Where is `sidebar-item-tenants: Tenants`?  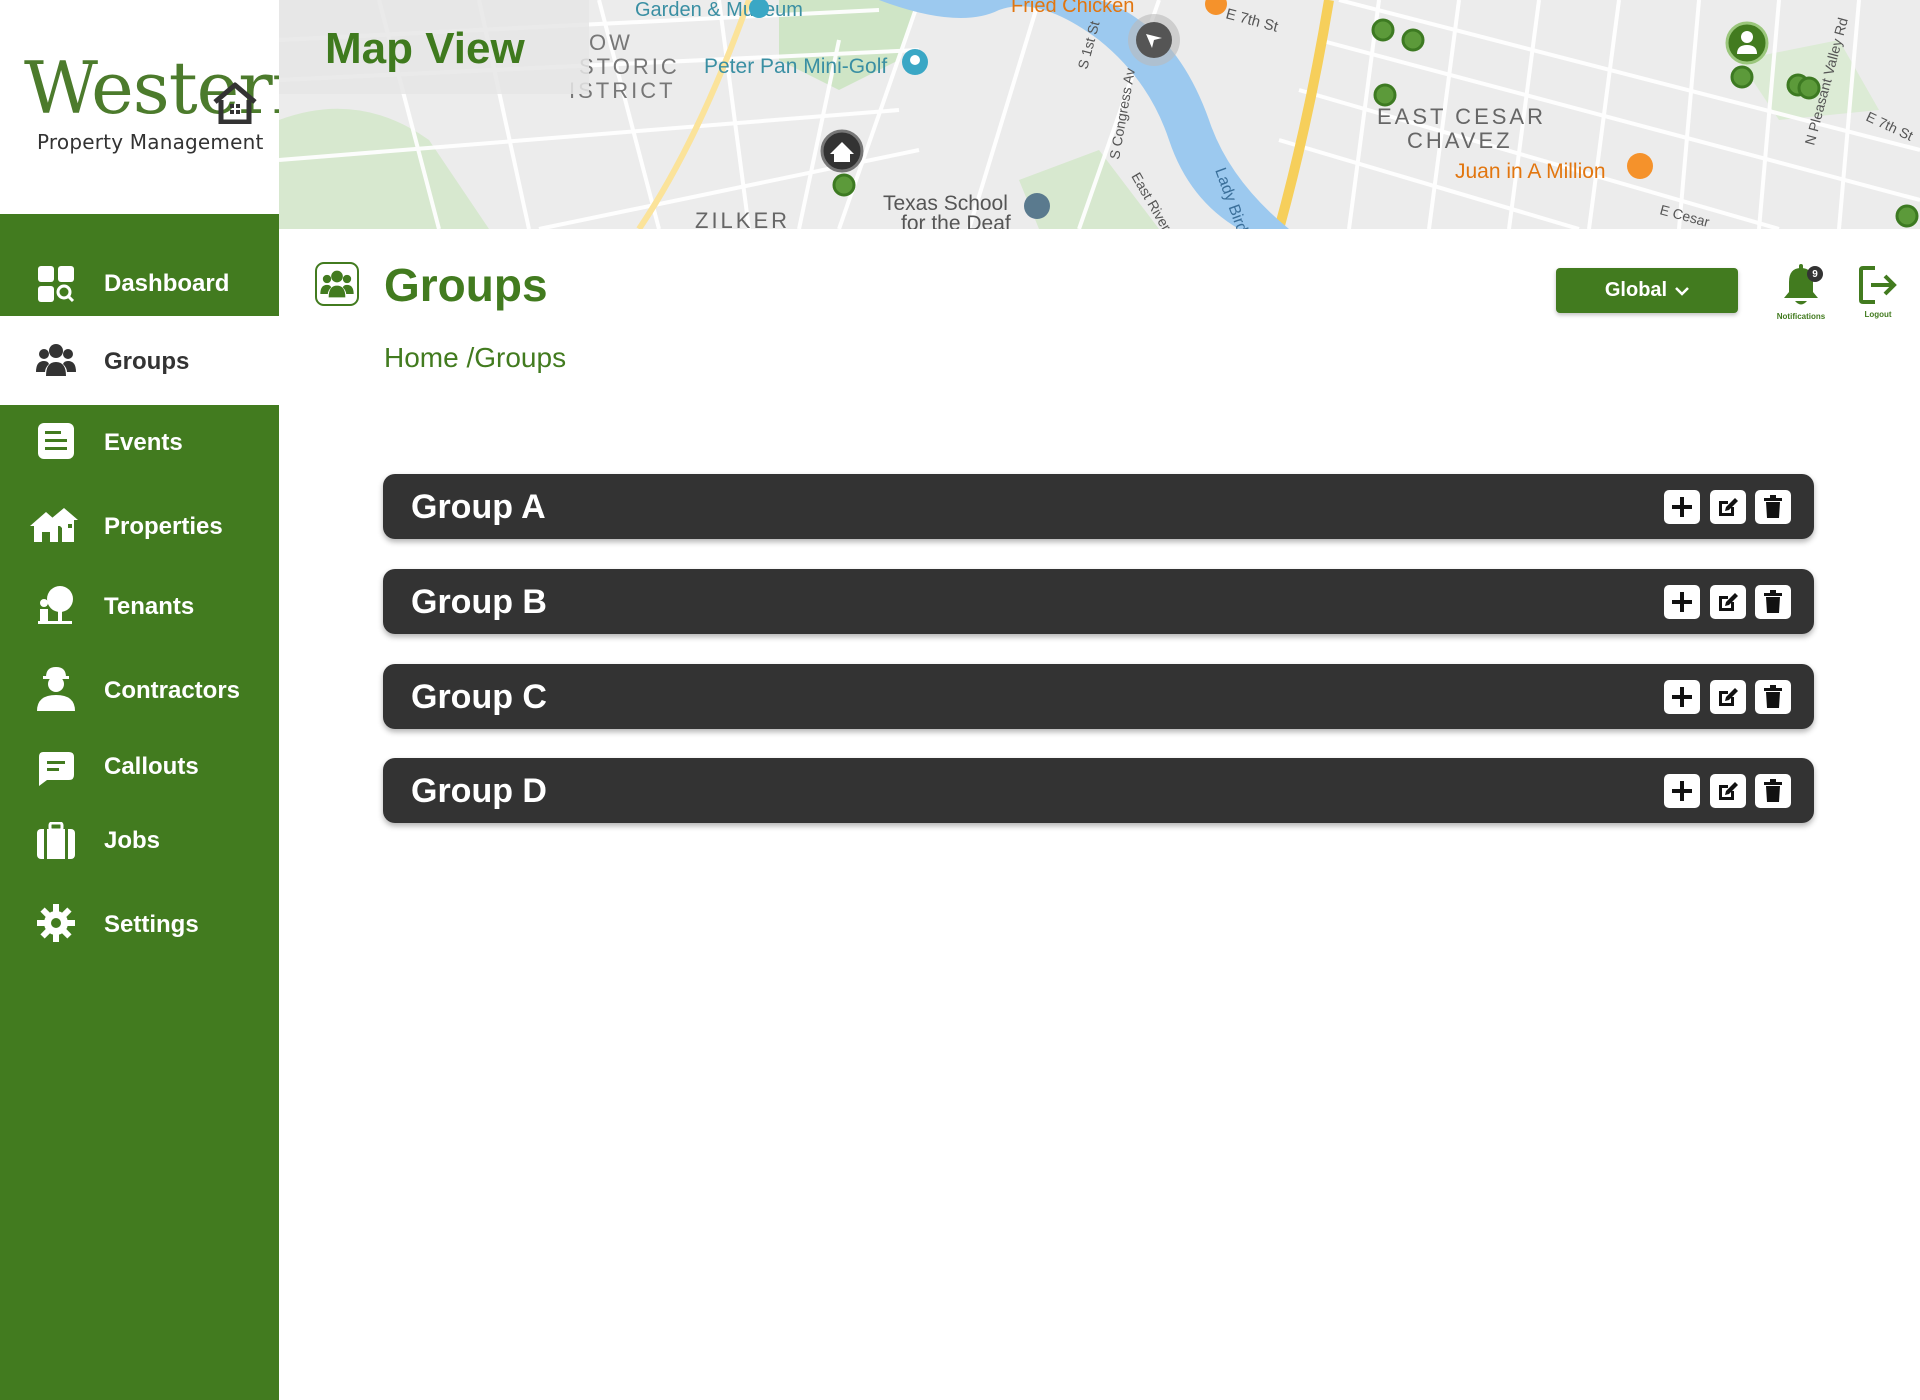
sidebar-item-tenants: Tenants is located at coordinates (139, 608).